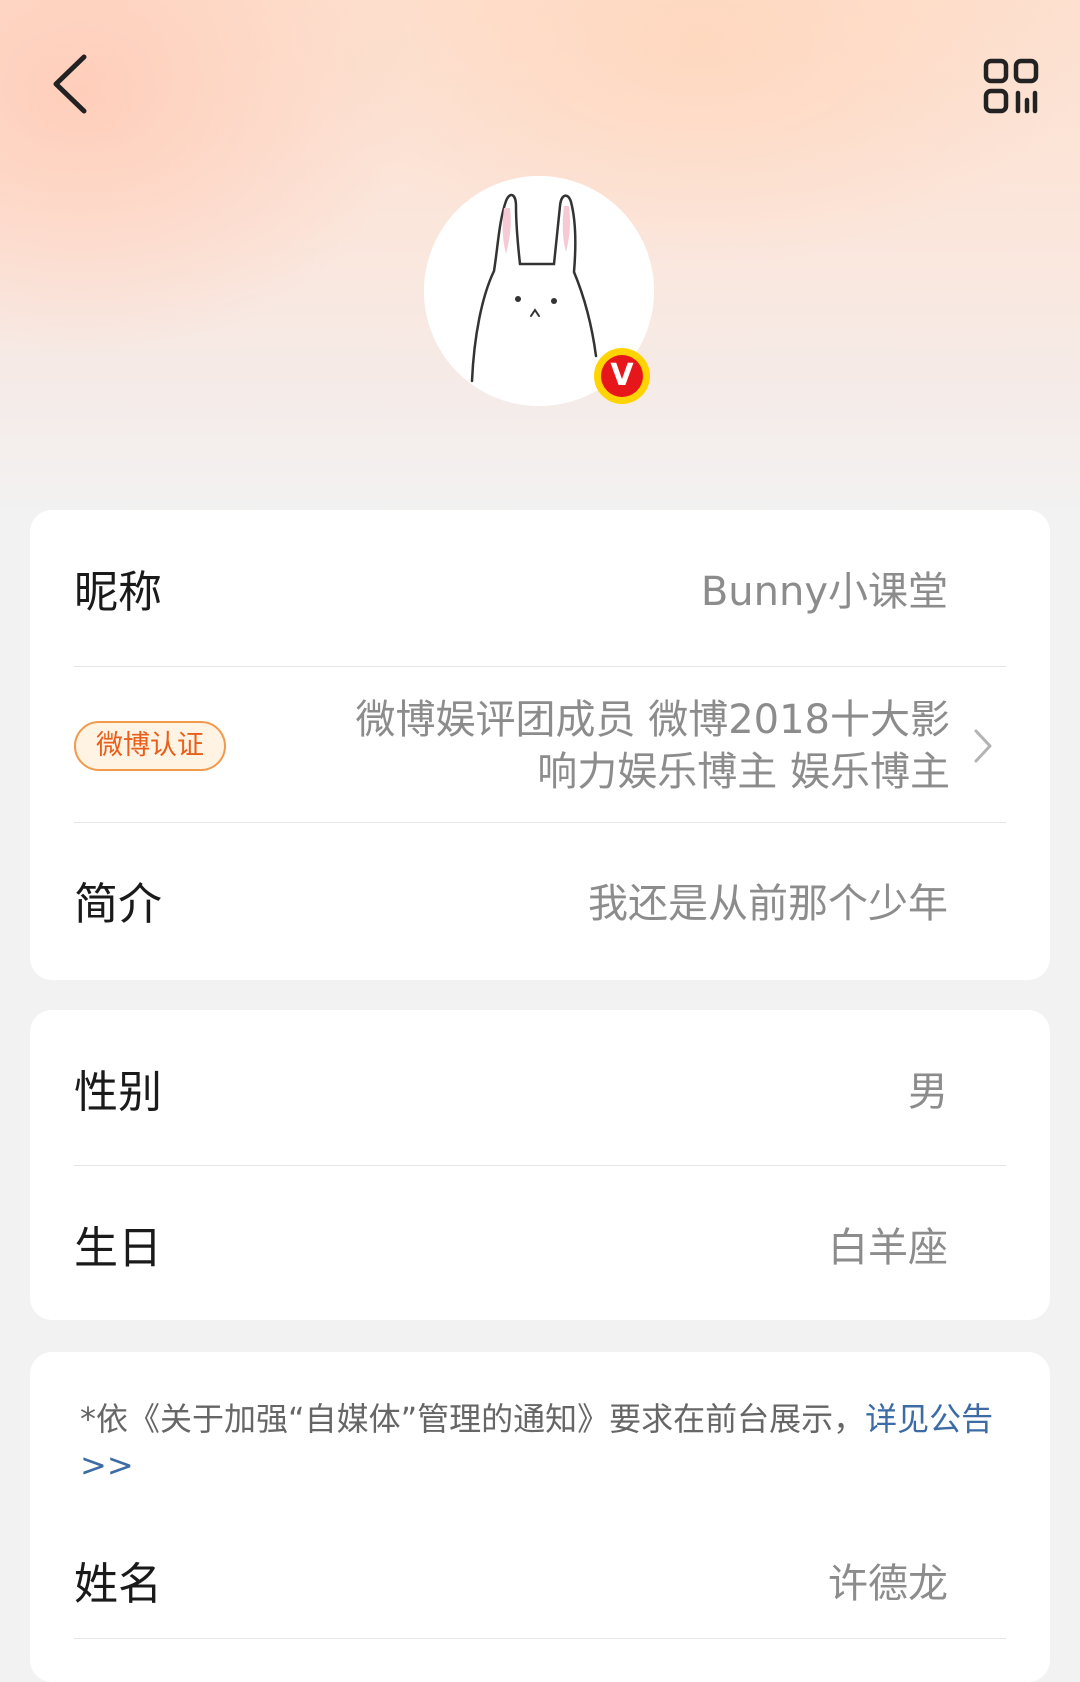  Describe the element at coordinates (768, 904) in the screenshot. I see `bio-value: 我还是从前那个少年` at that location.